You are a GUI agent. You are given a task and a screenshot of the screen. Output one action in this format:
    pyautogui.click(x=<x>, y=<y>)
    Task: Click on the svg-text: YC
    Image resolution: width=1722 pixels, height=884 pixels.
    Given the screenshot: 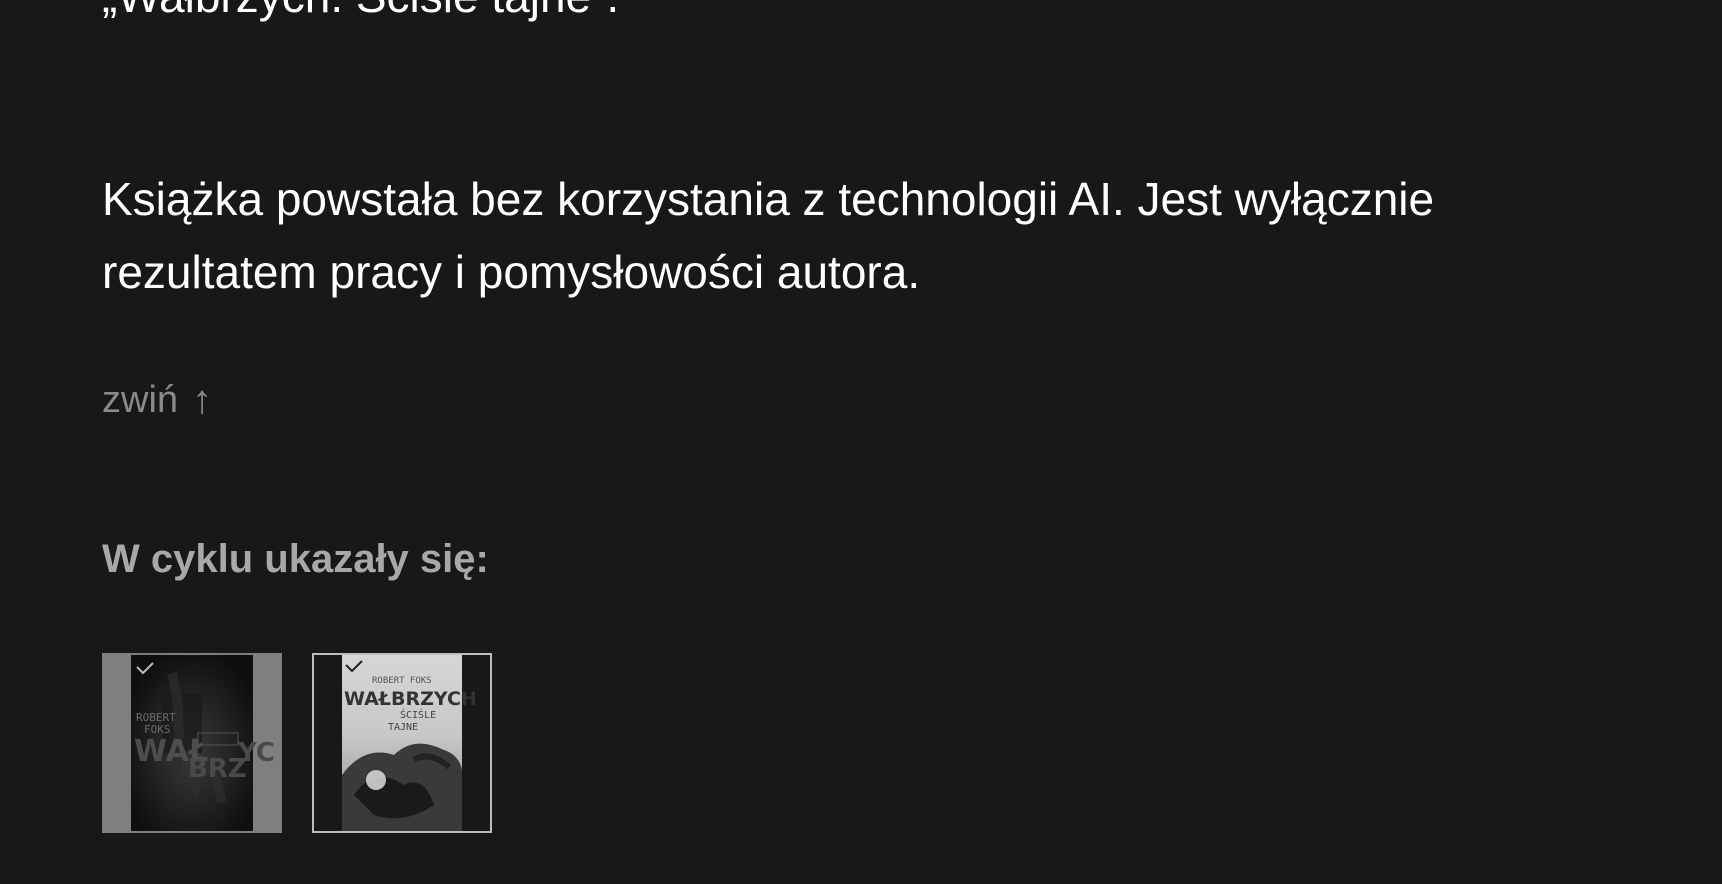 What is the action you would take?
    pyautogui.click(x=256, y=753)
    